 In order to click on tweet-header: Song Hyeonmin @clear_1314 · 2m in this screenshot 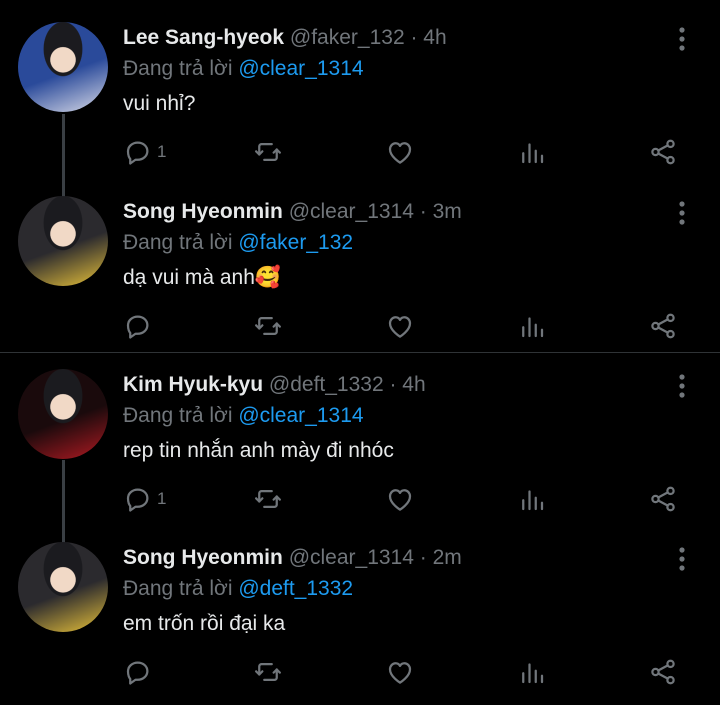, I will do `click(292, 558)`.